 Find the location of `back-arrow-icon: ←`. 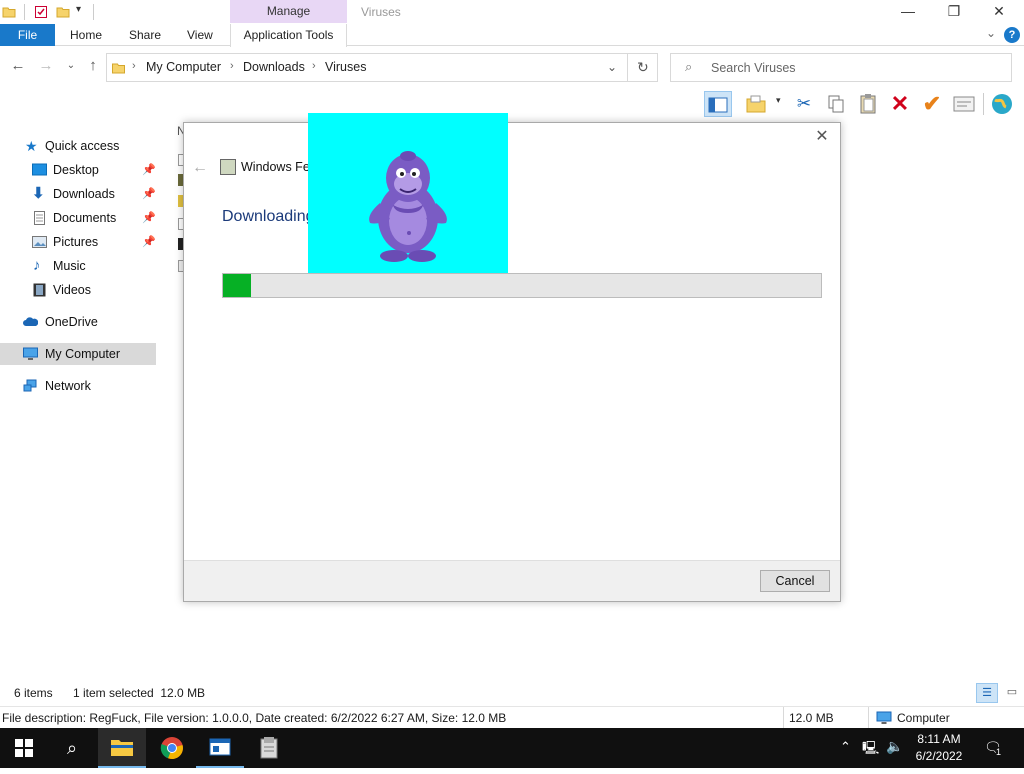

back-arrow-icon: ← is located at coordinates (18, 66).